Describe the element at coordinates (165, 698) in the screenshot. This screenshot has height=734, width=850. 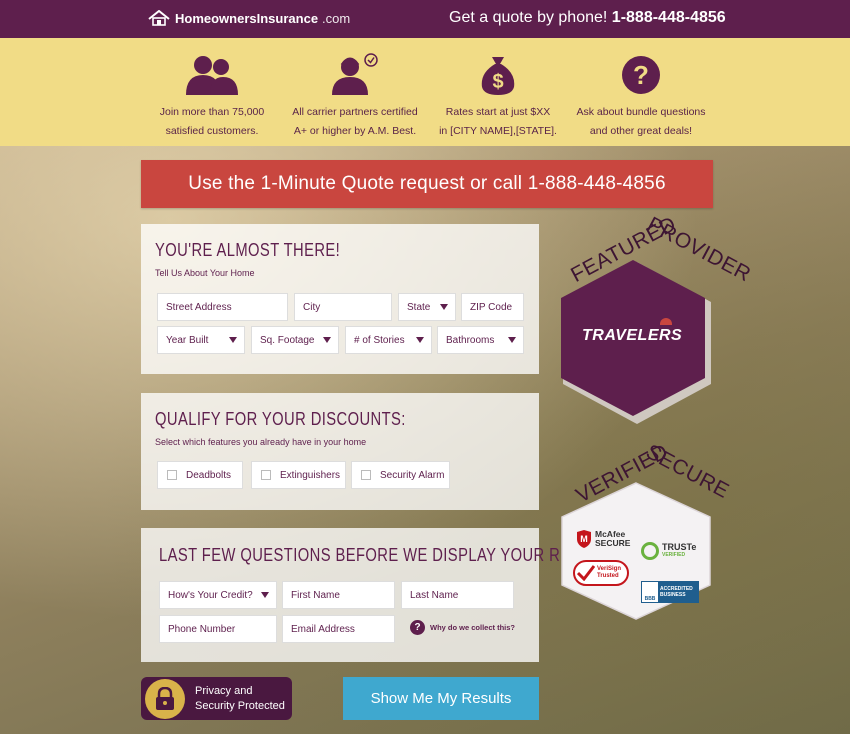
I see `lock-icon` at that location.